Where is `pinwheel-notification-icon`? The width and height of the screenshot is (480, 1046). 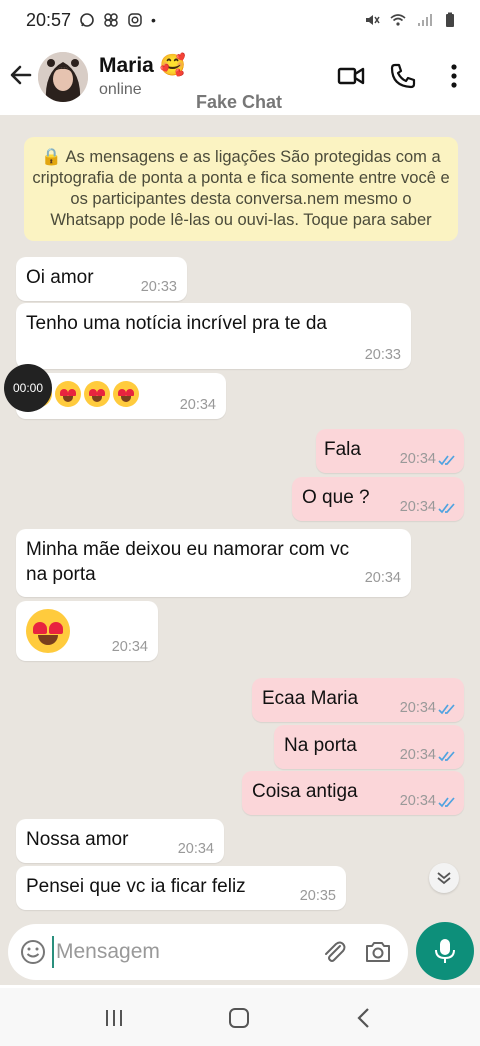
pinwheel-notification-icon is located at coordinates (111, 20).